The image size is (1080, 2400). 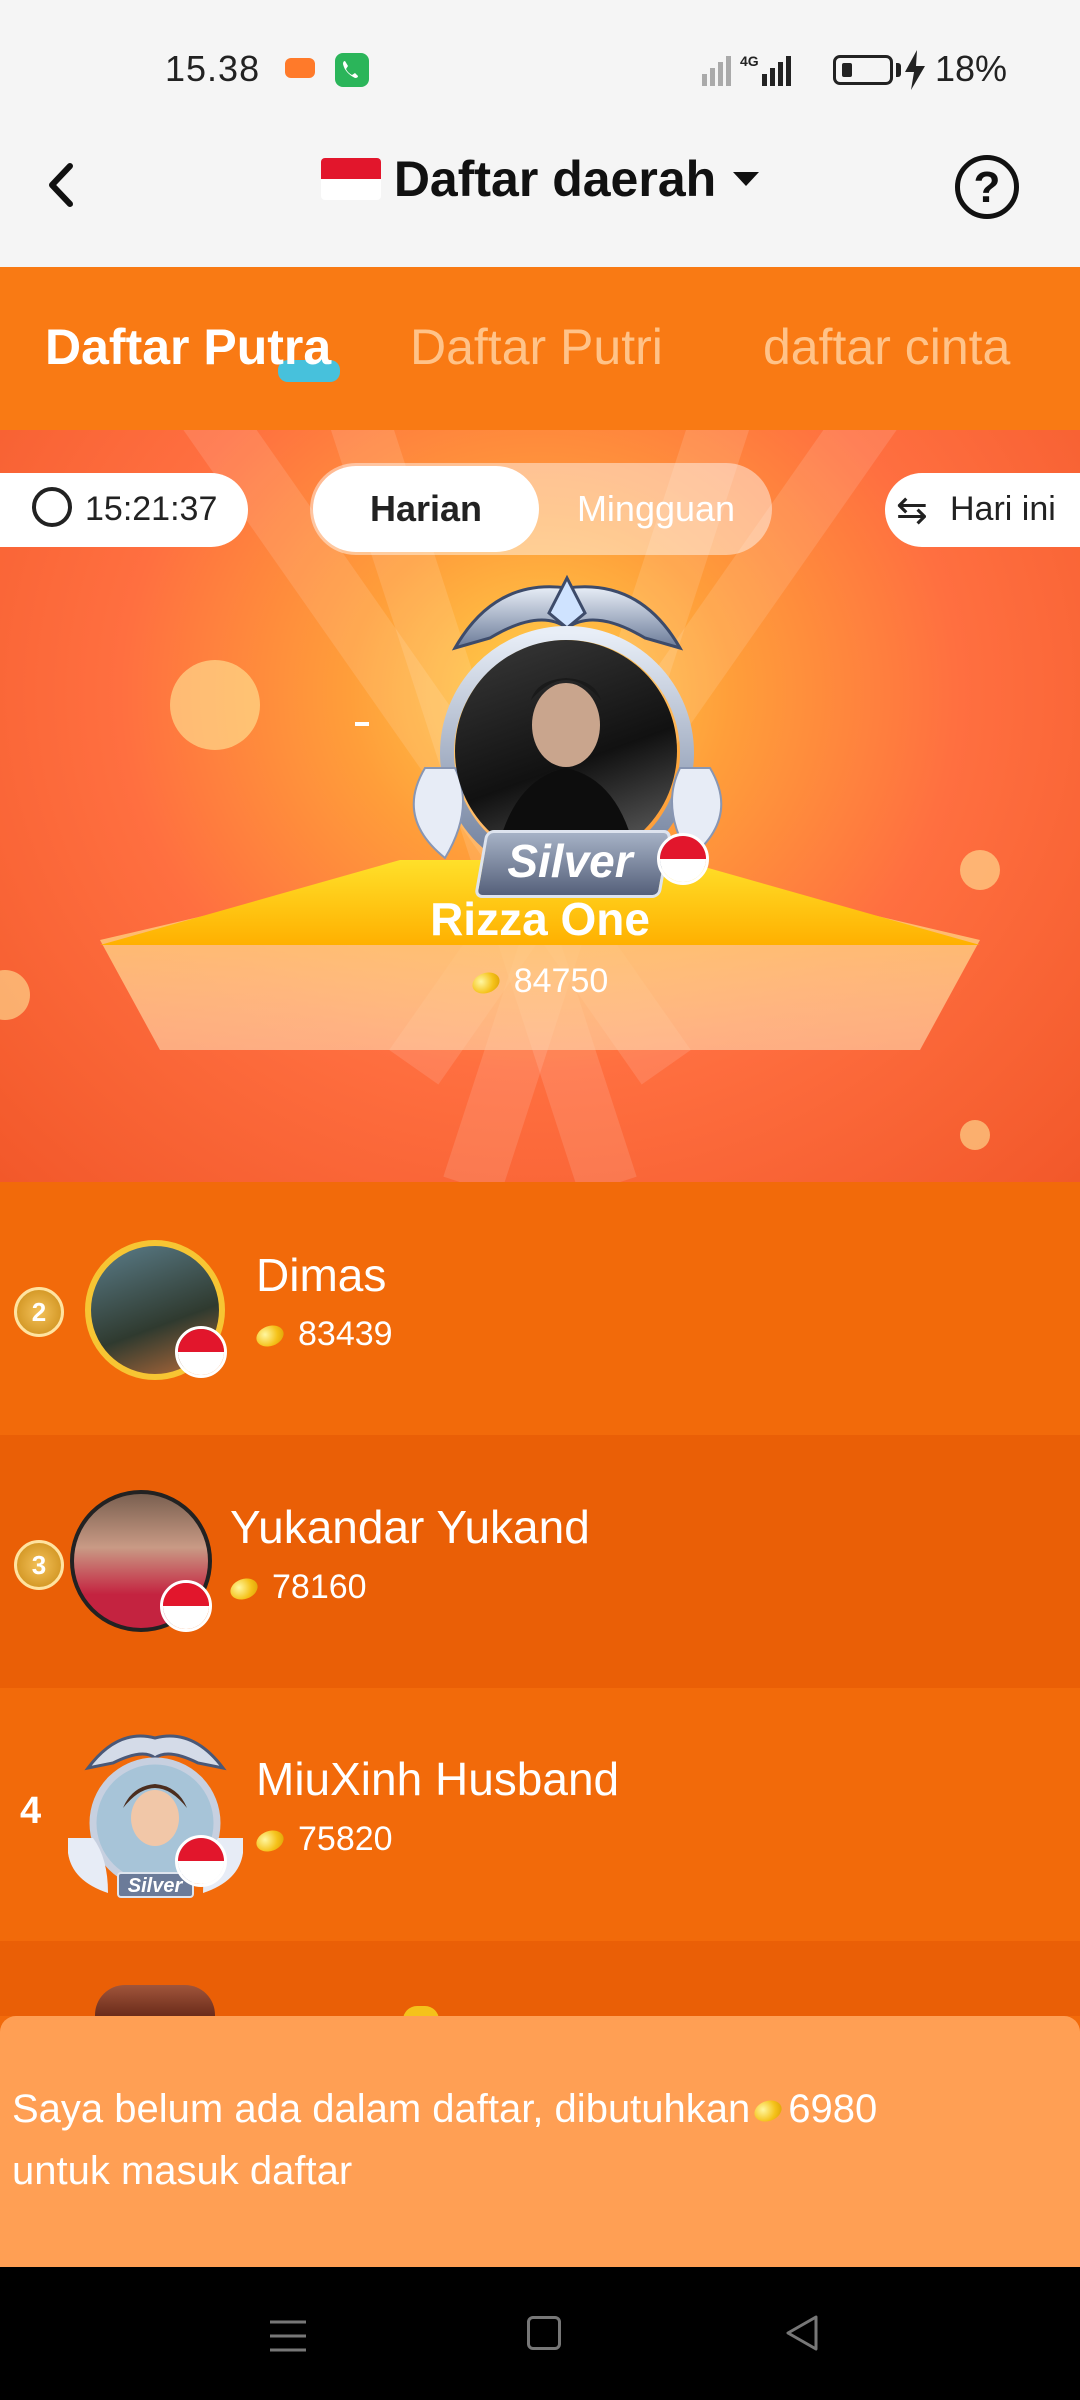 What do you see at coordinates (544, 2333) in the screenshot?
I see `home-icon` at bounding box center [544, 2333].